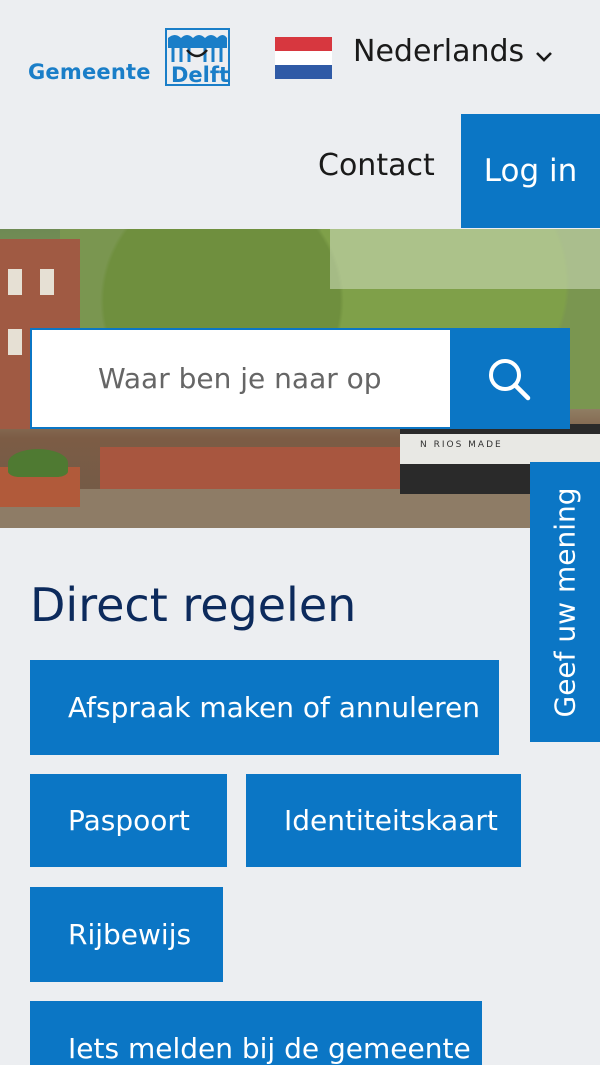 This screenshot has width=600, height=1065. Describe the element at coordinates (200, 74) in the screenshot. I see `svg-text: Delft` at that location.